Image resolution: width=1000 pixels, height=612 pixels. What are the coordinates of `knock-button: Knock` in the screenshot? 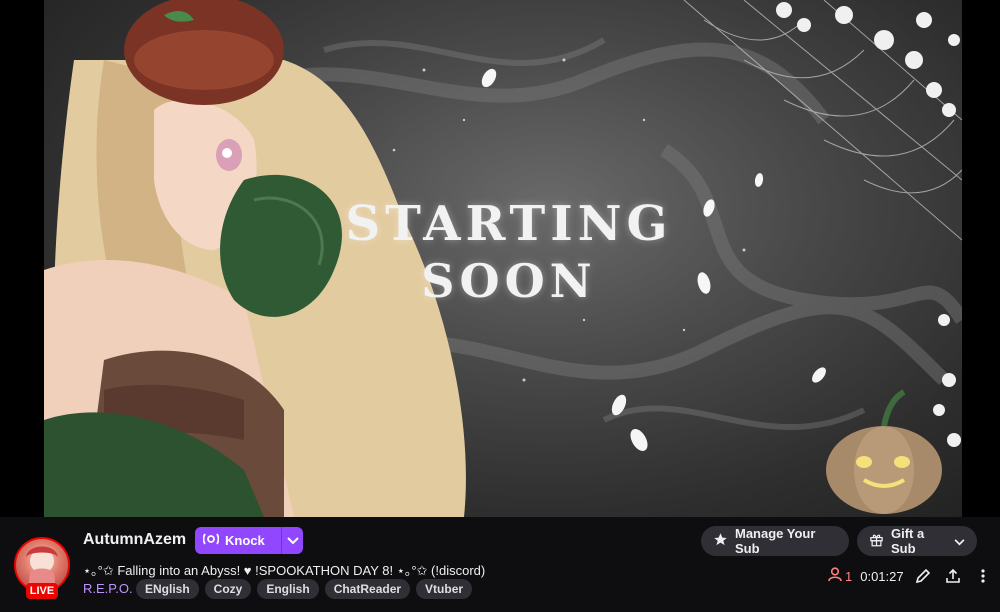 It's located at (238, 540).